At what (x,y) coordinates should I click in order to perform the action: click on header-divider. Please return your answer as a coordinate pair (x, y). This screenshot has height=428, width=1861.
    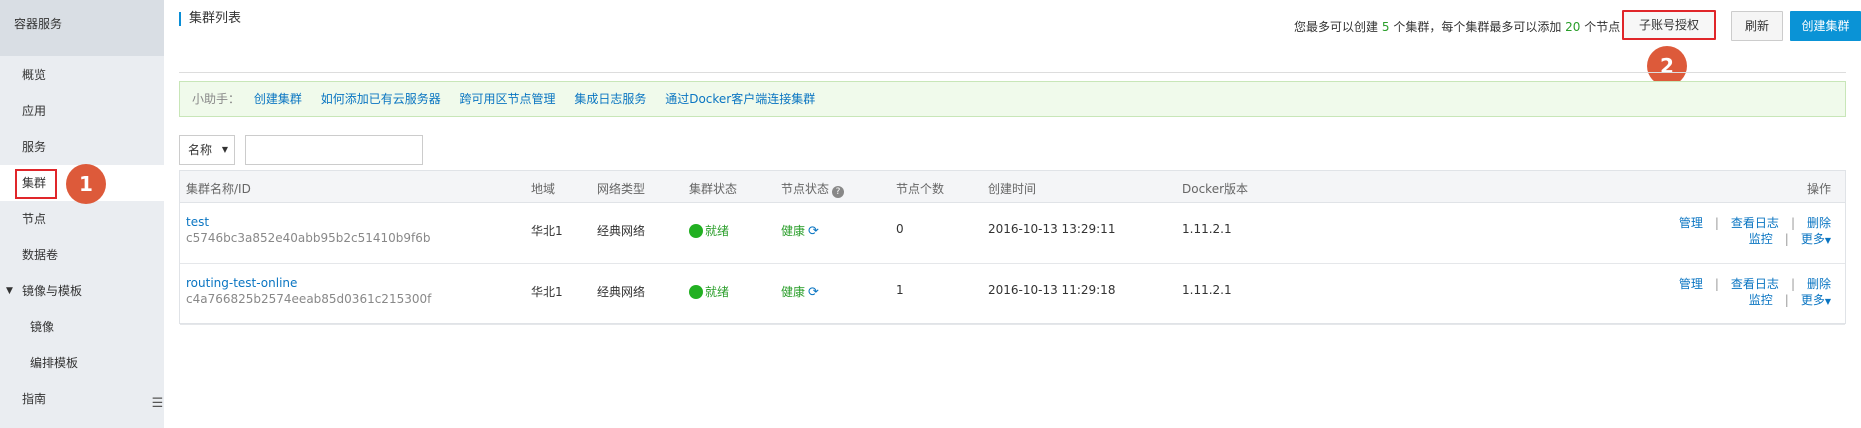
    Looking at the image, I should click on (1012, 72).